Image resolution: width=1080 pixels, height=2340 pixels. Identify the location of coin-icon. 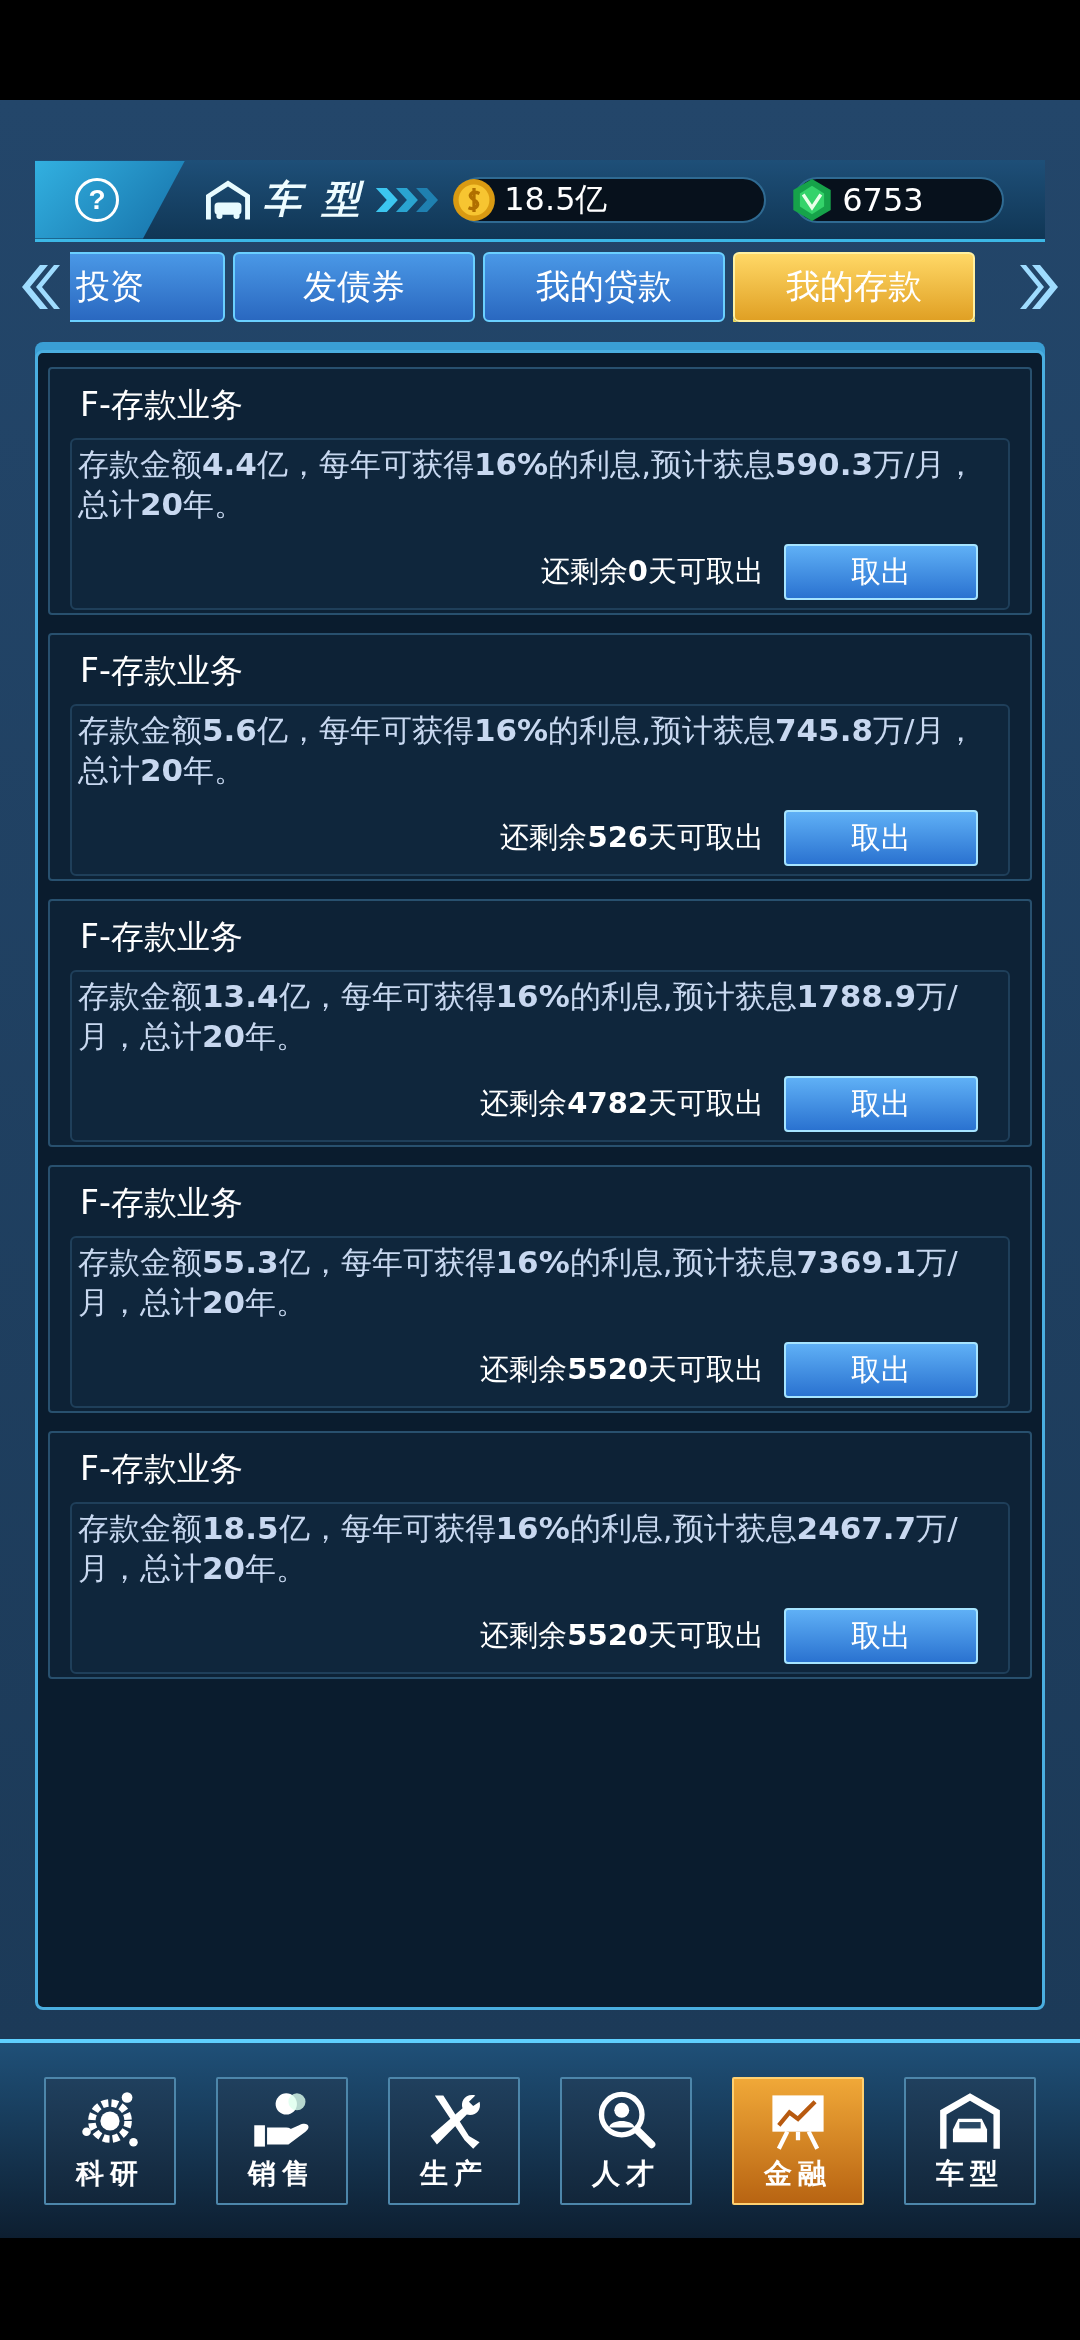
(474, 199).